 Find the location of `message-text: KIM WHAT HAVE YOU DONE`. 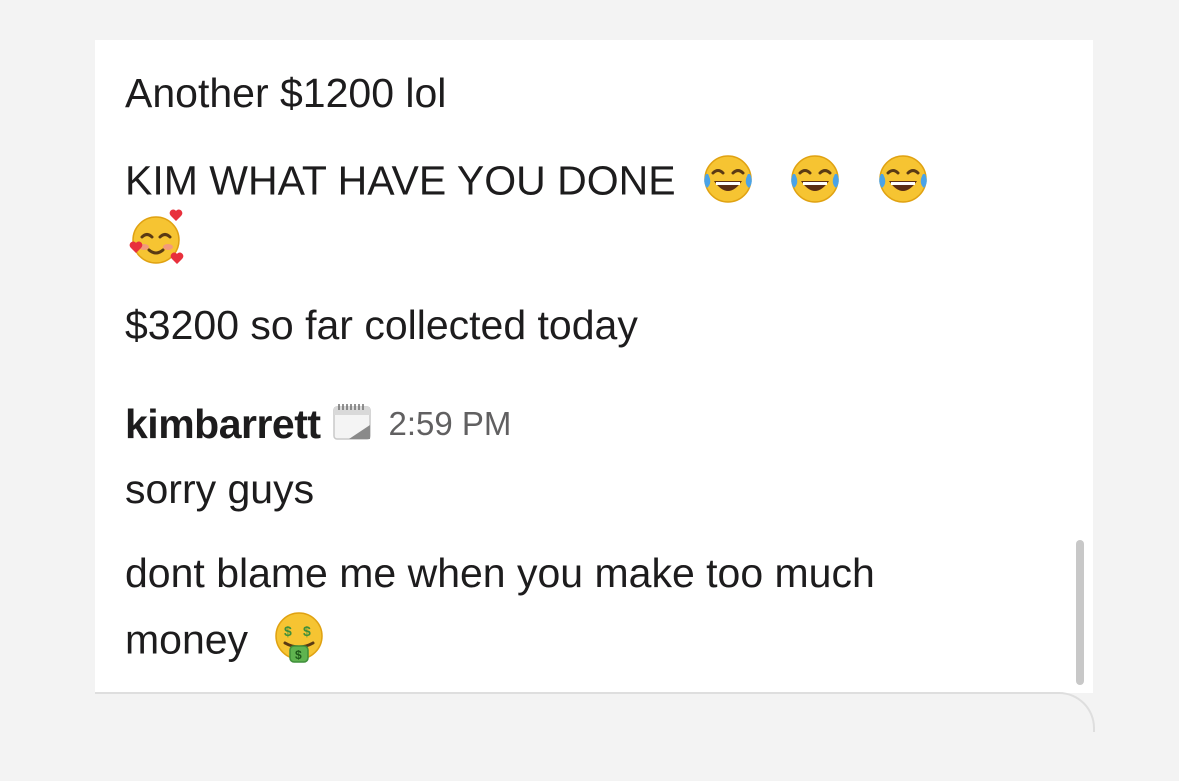

message-text: KIM WHAT HAVE YOU DONE is located at coordinates (527, 183).